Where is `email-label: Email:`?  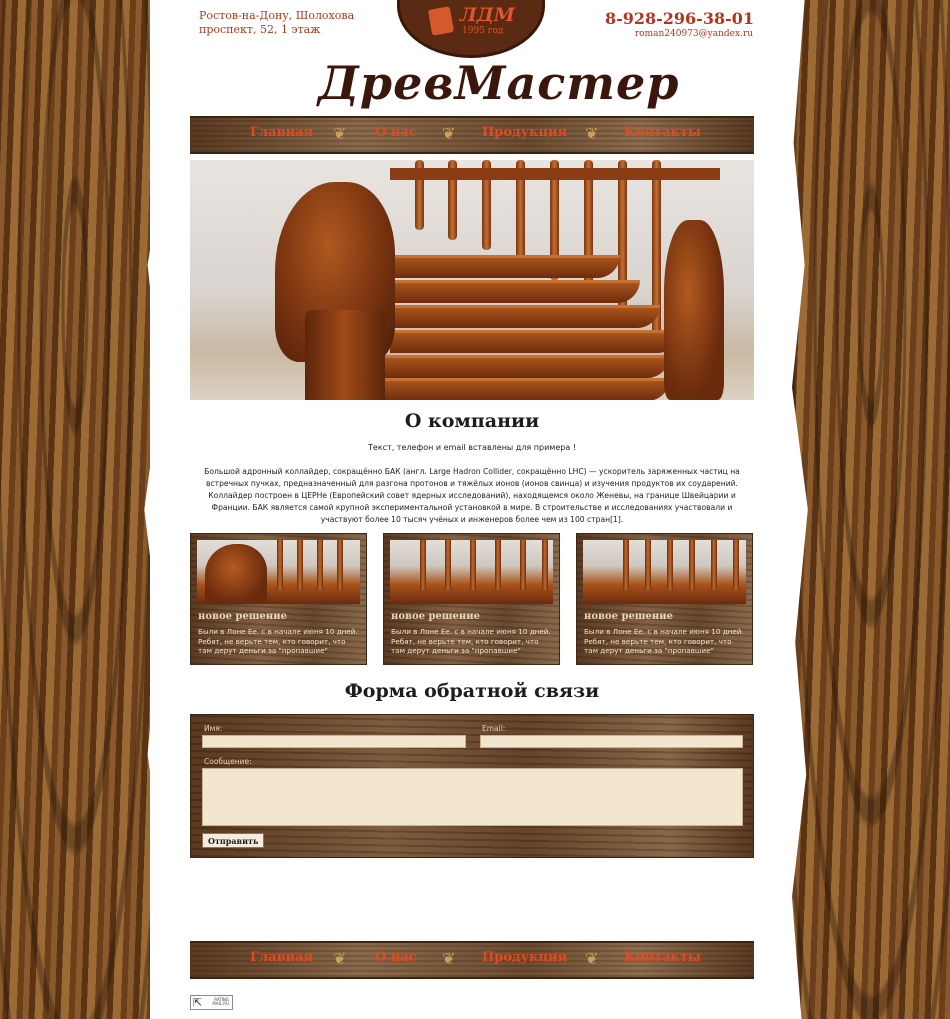 email-label: Email: is located at coordinates (494, 728).